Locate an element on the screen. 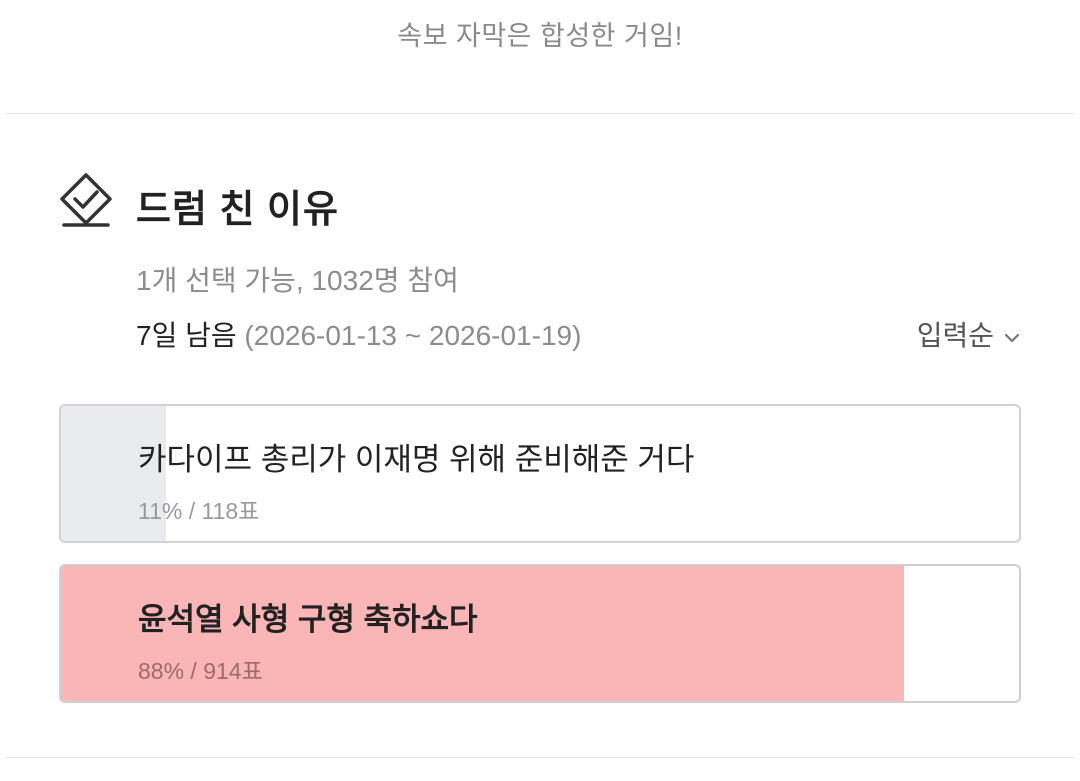 This screenshot has width=1080, height=781. poll-period: 7일 남음 (2026-01-13 ~ 2026-01-19) is located at coordinates (358, 334).